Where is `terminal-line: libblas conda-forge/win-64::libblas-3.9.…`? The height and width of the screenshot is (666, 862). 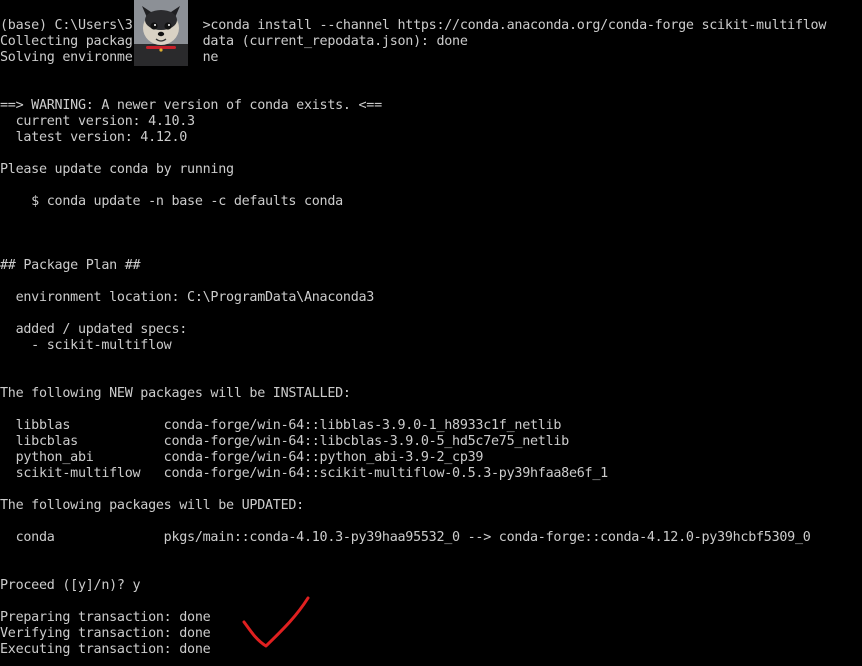
terminal-line: libblas conda-forge/win-64::libblas-3.9.… is located at coordinates (281, 425).